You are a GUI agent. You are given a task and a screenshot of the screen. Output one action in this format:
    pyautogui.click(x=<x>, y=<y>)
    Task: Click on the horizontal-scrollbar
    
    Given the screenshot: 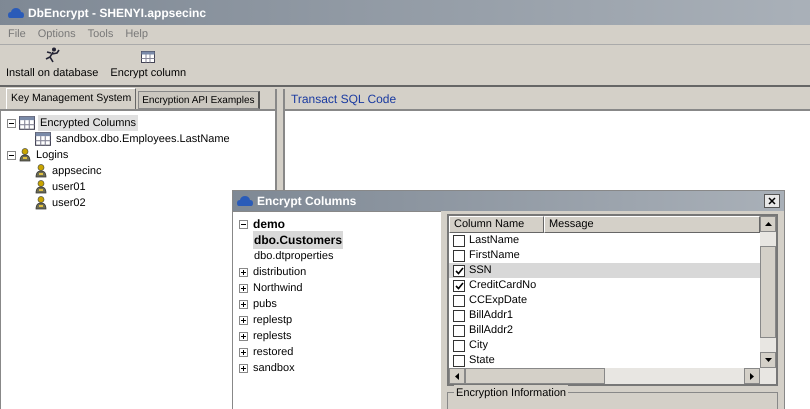 What is the action you would take?
    pyautogui.click(x=612, y=376)
    